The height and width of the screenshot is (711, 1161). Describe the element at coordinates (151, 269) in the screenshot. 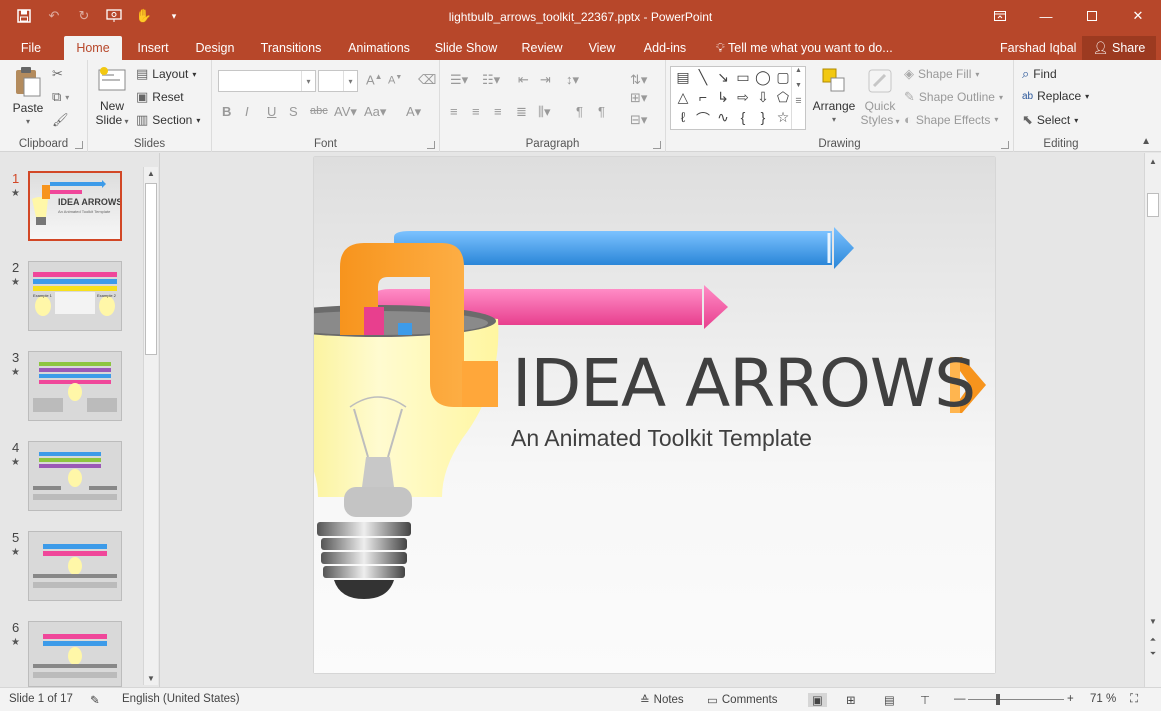

I see `thumbnail-scroll-thumb` at that location.